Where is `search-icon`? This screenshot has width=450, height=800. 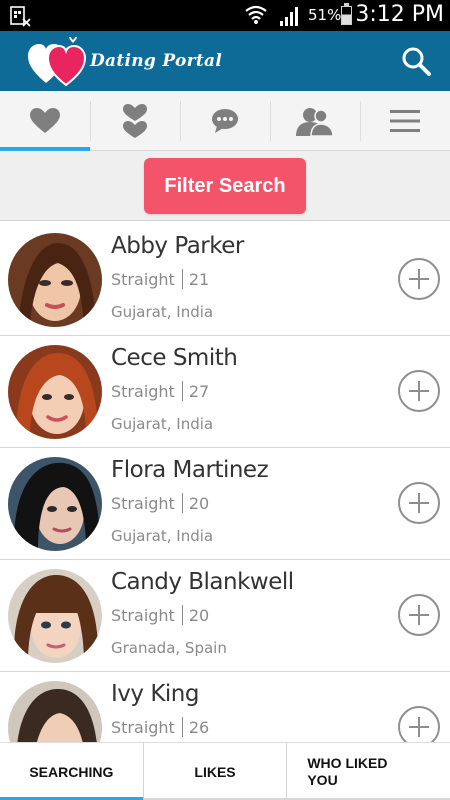
search-icon is located at coordinates (416, 61).